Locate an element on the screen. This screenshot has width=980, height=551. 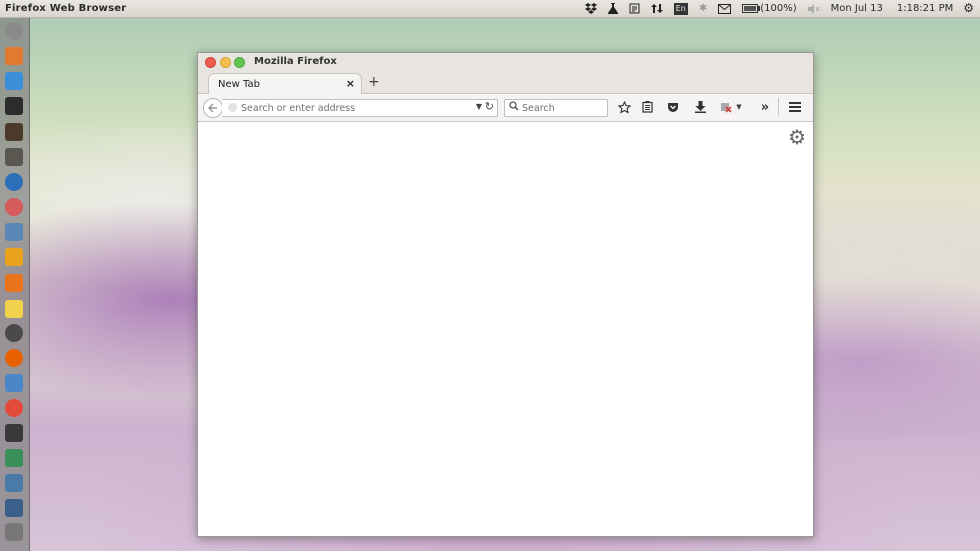
bookmarks-menu-icon is located at coordinates (647, 107).